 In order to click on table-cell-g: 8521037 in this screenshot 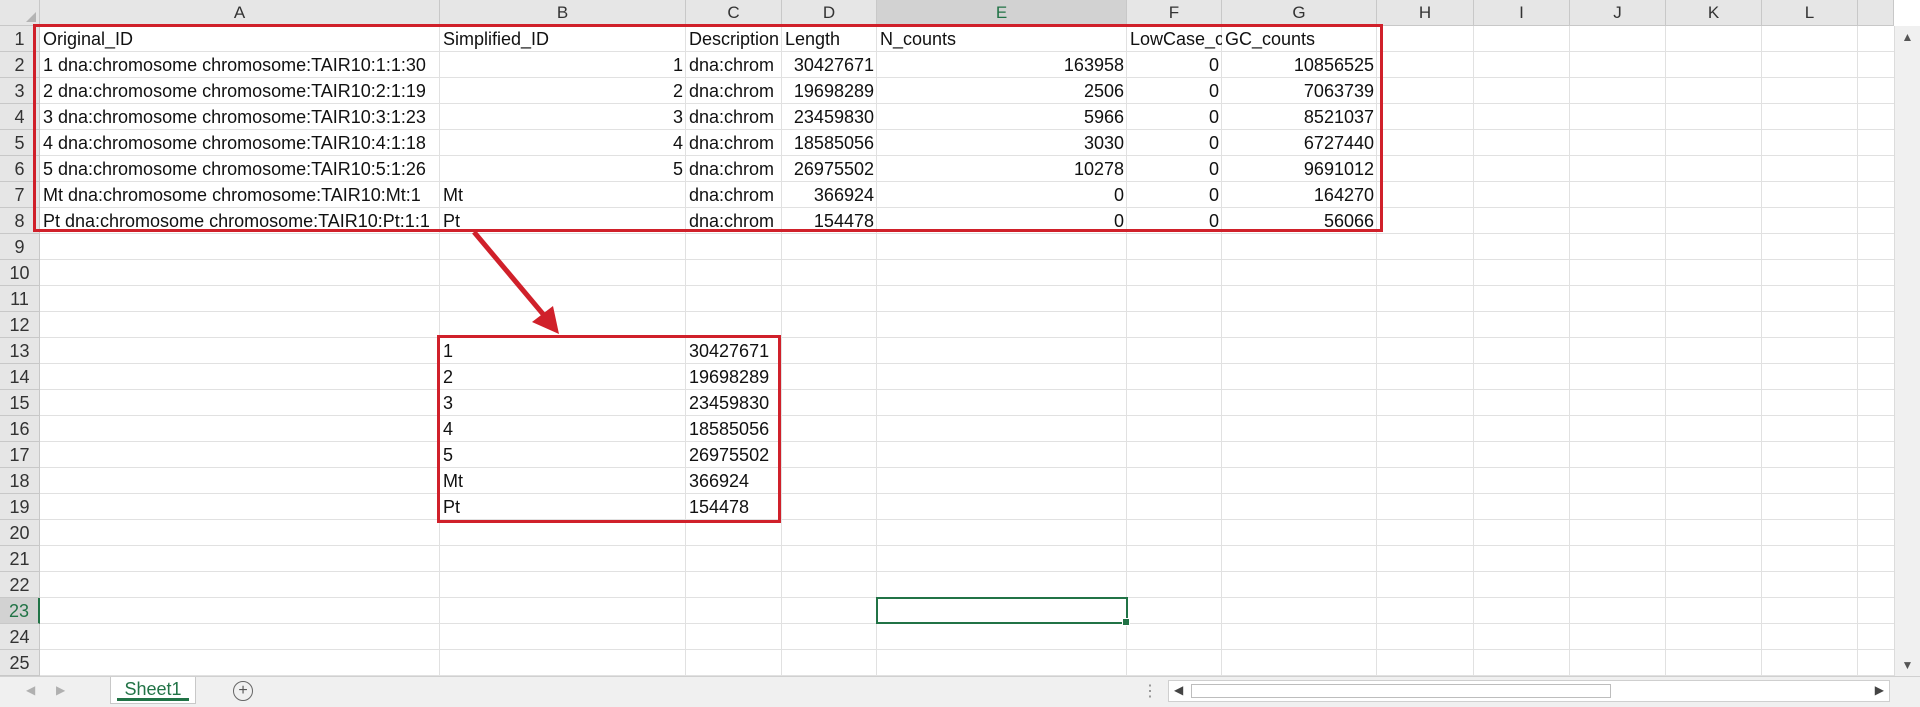, I will do `click(1299, 117)`.